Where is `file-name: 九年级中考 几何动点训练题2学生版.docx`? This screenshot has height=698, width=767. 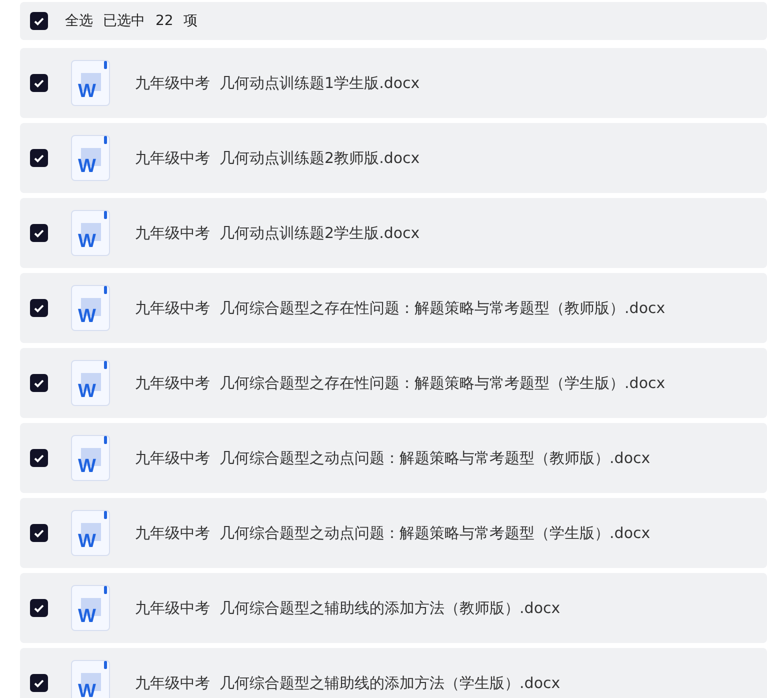 file-name: 九年级中考 几何动点训练题2学生版.docx is located at coordinates (277, 233).